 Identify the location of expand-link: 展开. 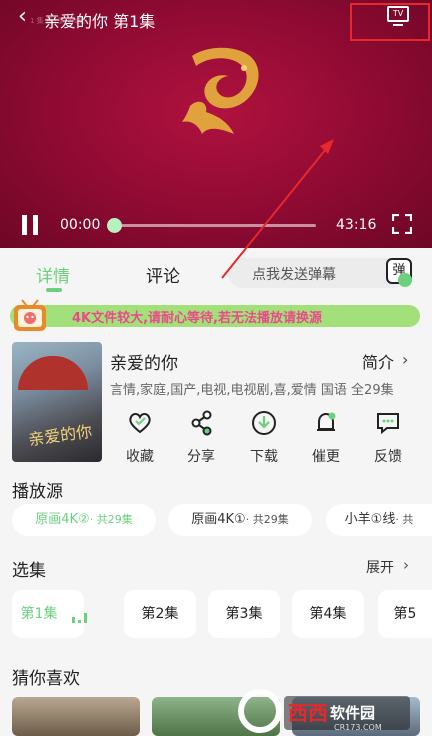
(380, 567).